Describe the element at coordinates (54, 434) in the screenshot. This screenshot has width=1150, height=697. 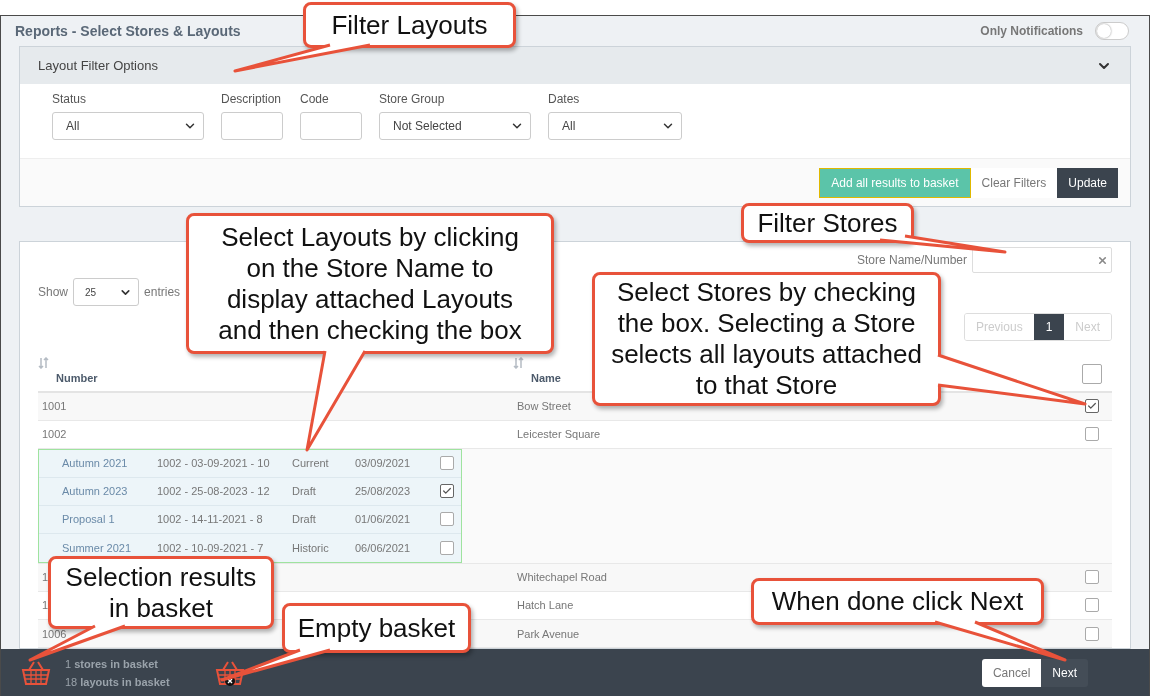
I see `store-number: 1002` at that location.